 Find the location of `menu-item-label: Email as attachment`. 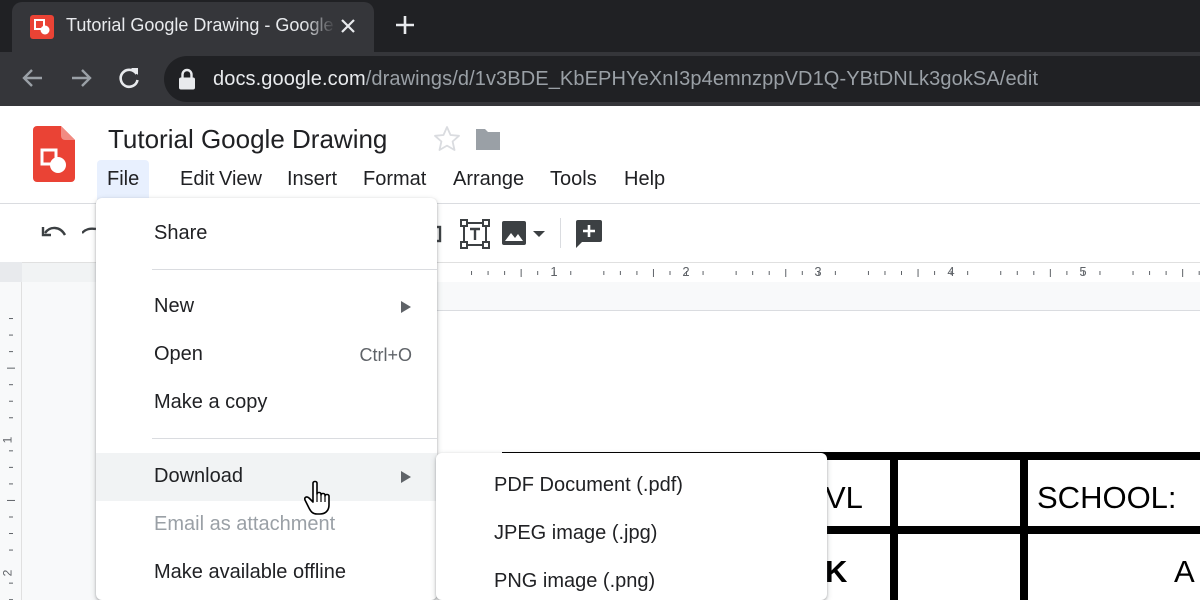

menu-item-label: Email as attachment is located at coordinates (245, 524).